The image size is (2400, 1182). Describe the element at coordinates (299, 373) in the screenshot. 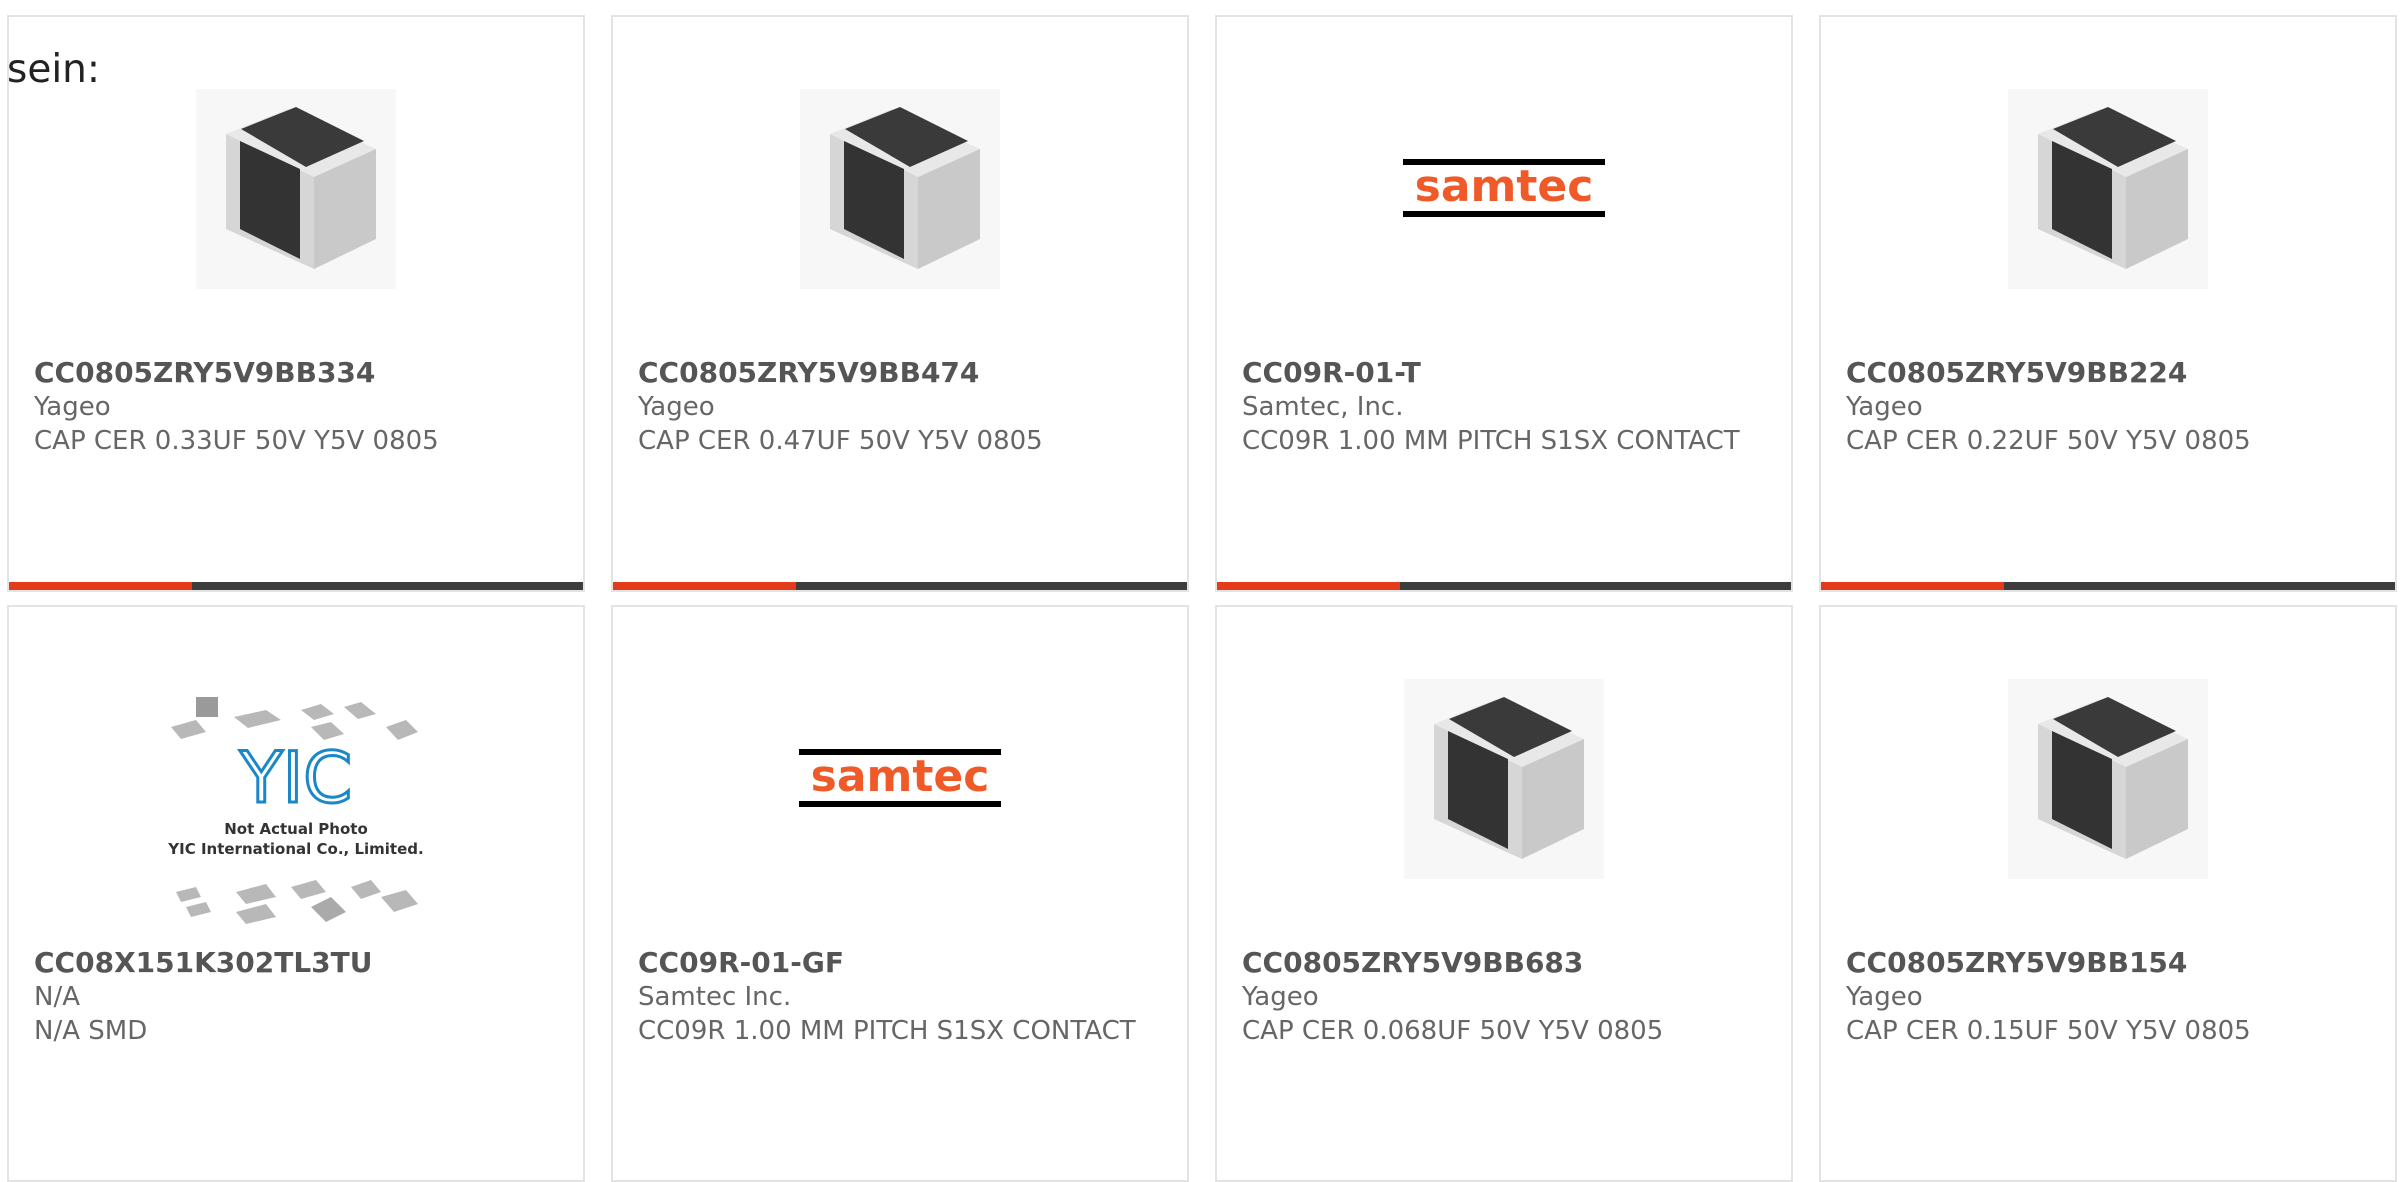

I see `part-number: CC0805ZRY5V9BB334` at that location.